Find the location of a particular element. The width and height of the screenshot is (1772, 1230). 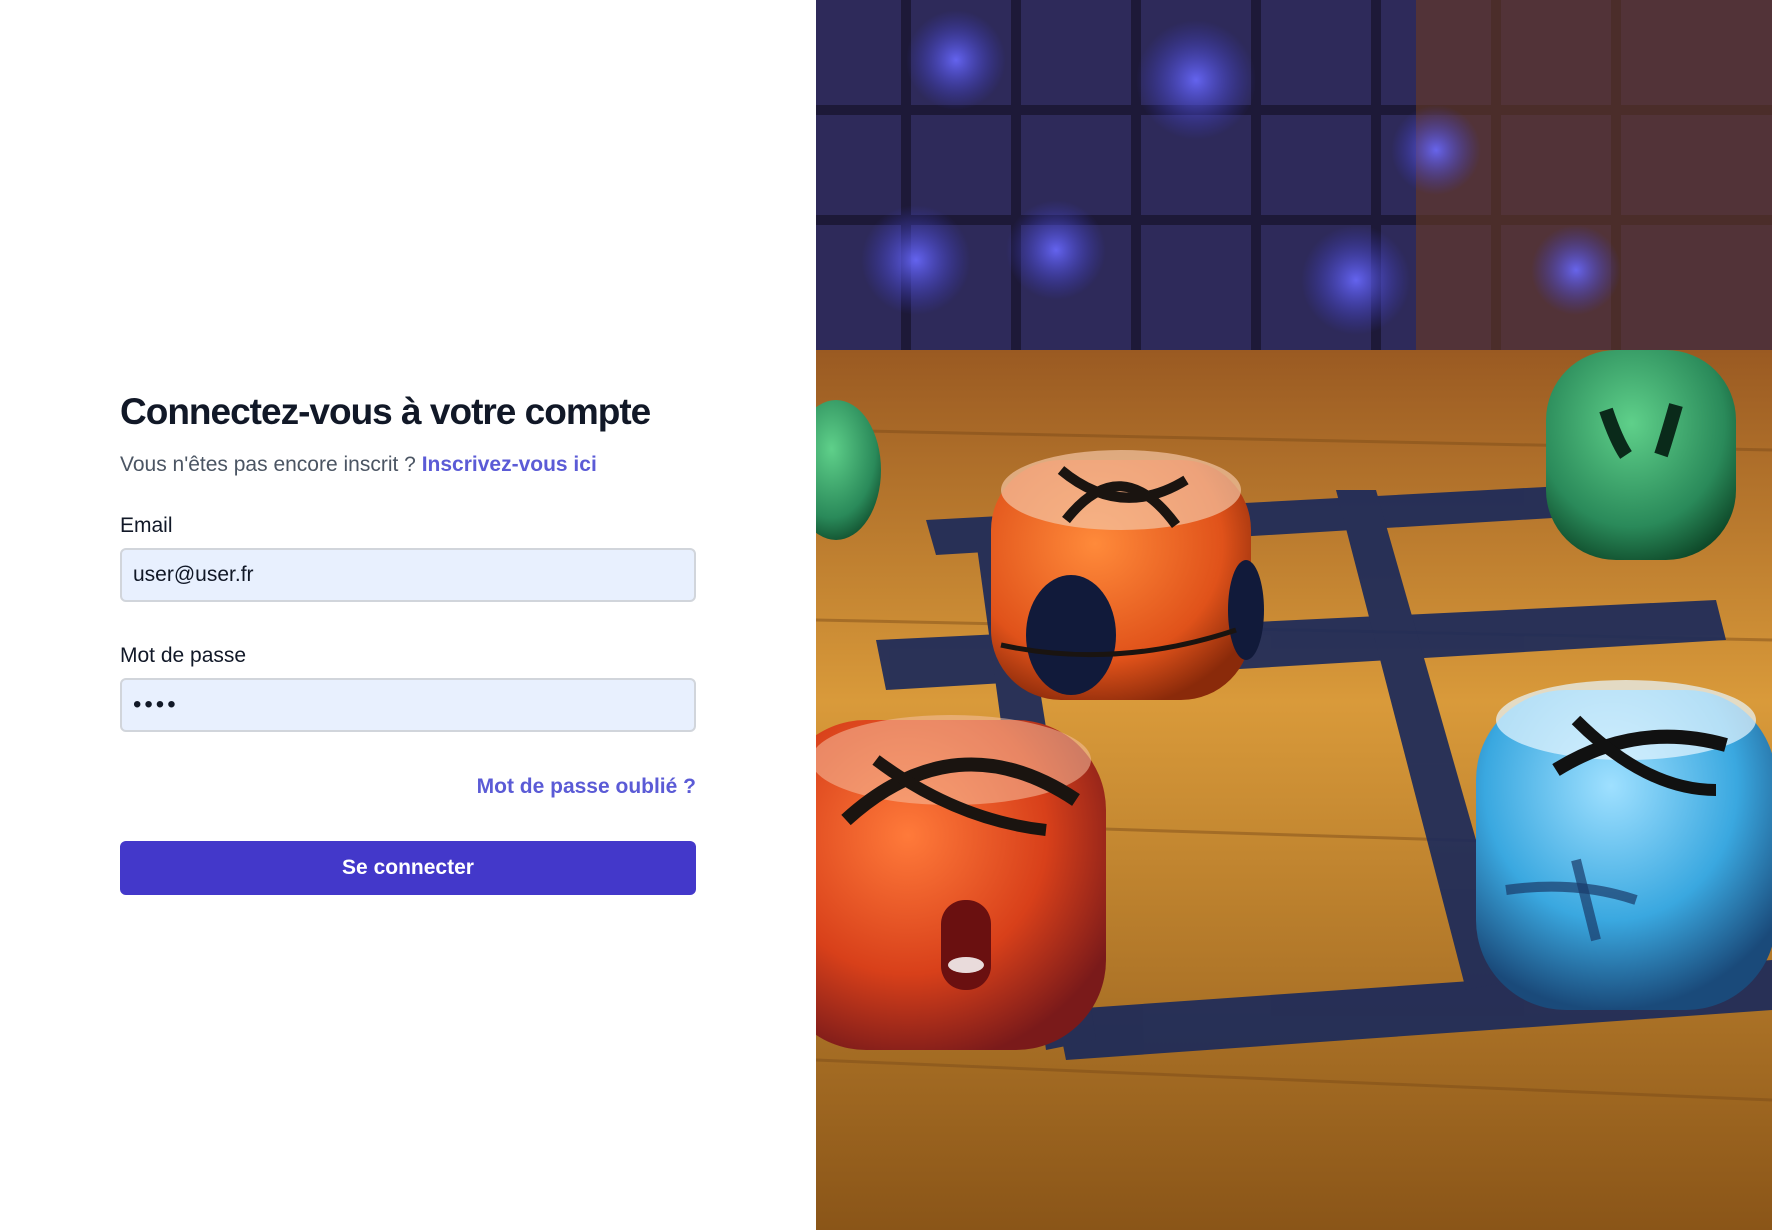

password-field is located at coordinates (408, 705).